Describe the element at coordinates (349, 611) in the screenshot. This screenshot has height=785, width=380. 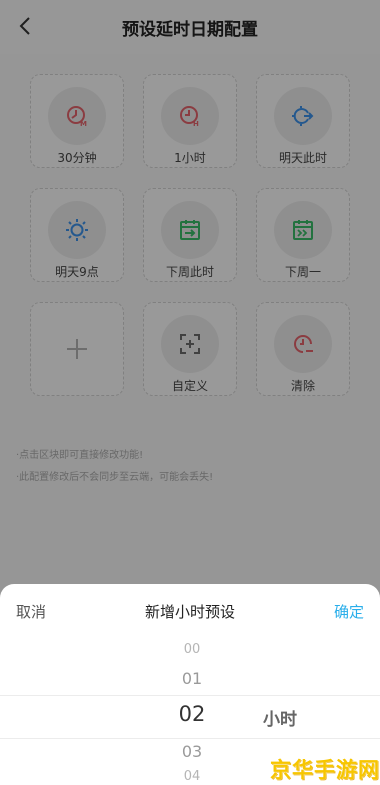
I see `confirm-button: 确定` at that location.